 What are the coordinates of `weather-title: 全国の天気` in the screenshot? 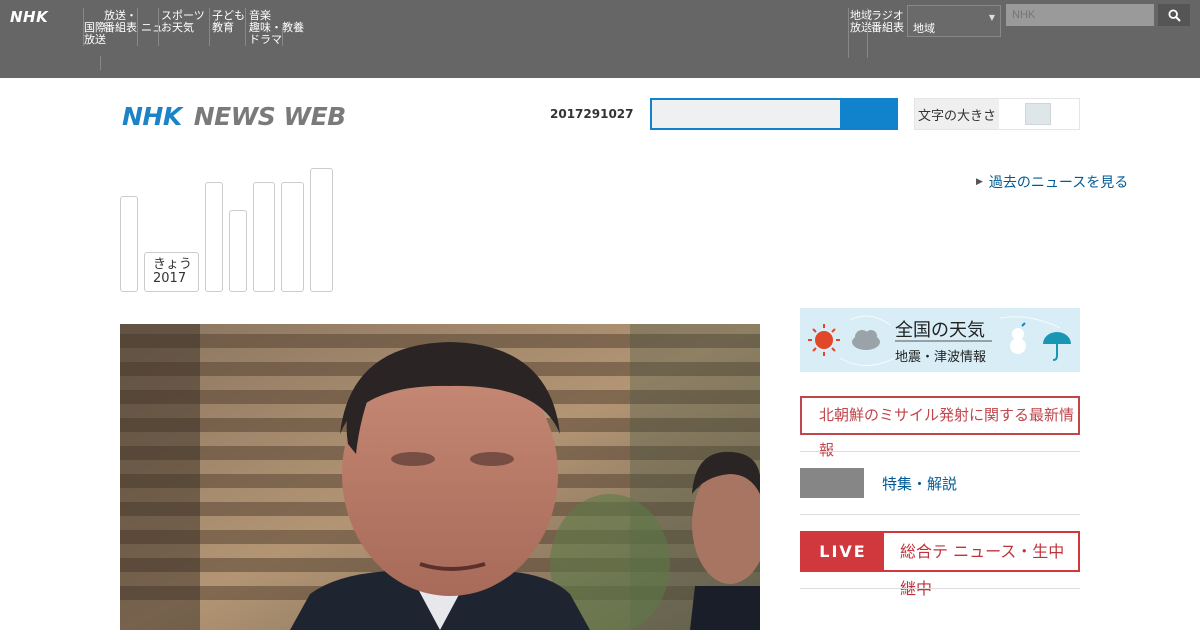 It's located at (940, 330).